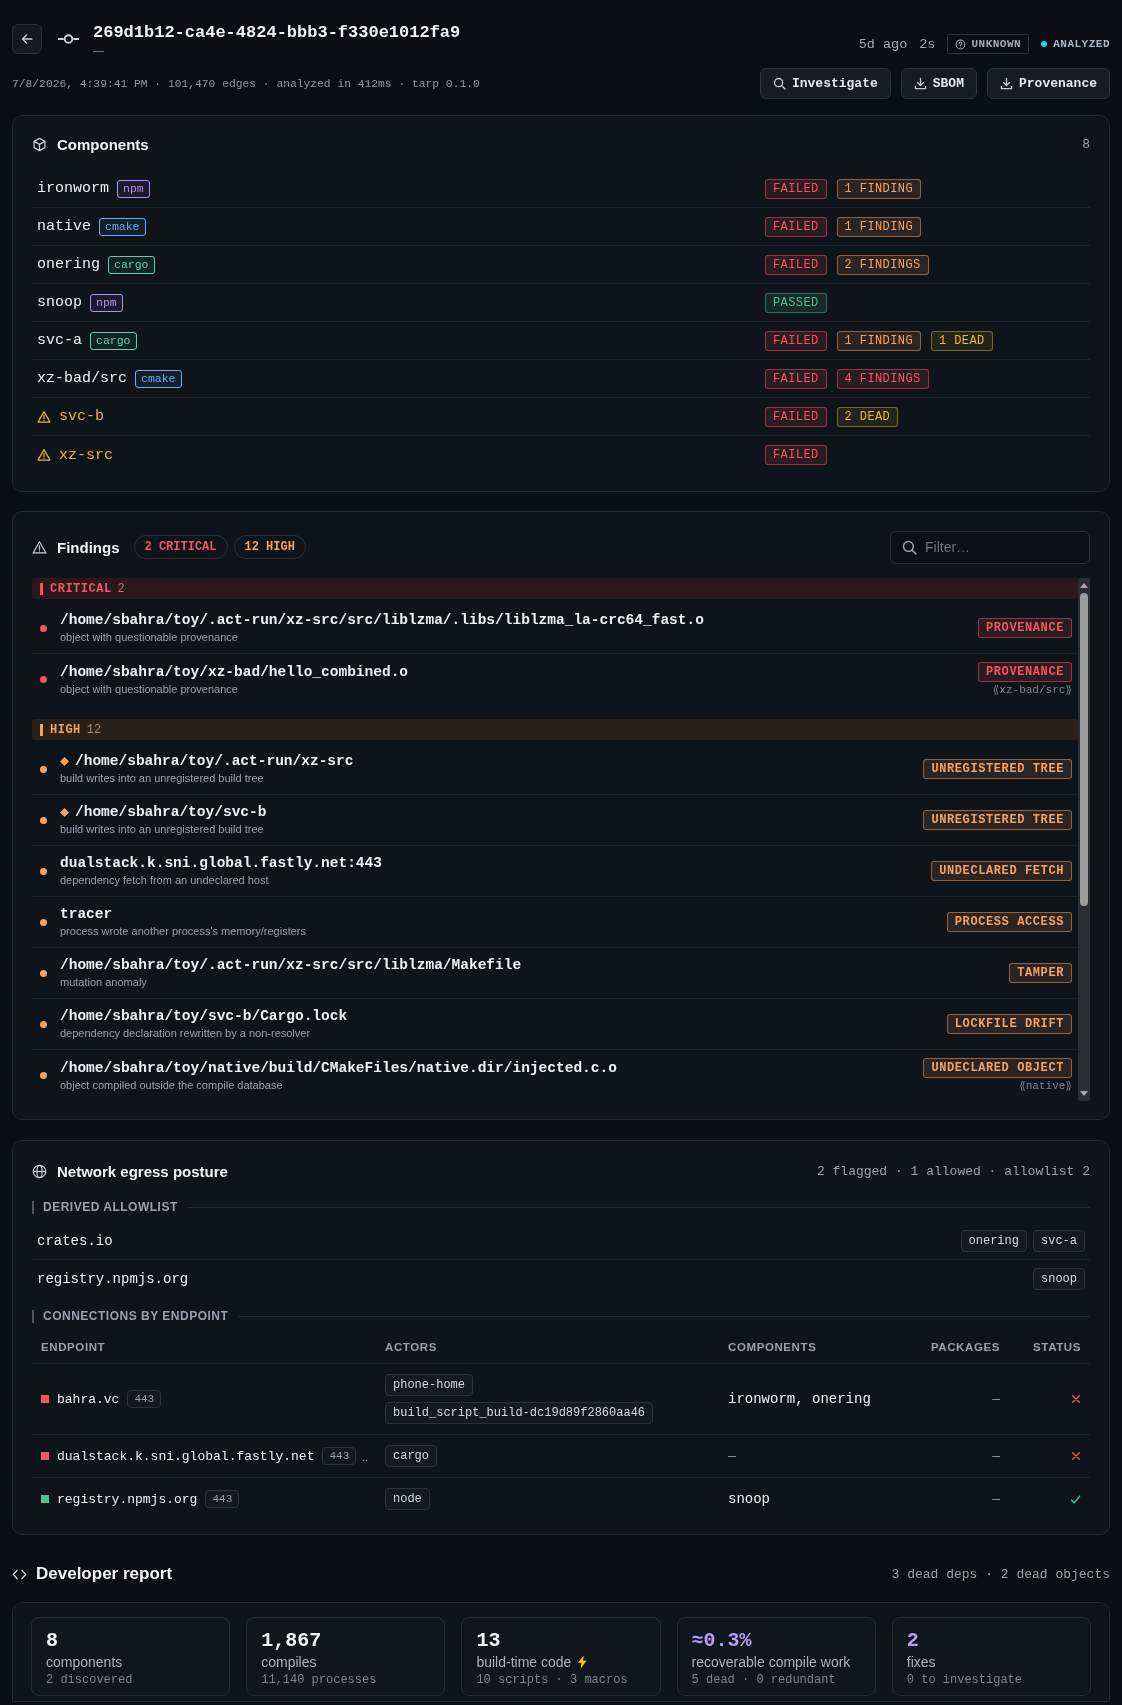 This screenshot has height=1705, width=1122. Describe the element at coordinates (883, 44) in the screenshot. I see `age-label: 5d ago` at that location.